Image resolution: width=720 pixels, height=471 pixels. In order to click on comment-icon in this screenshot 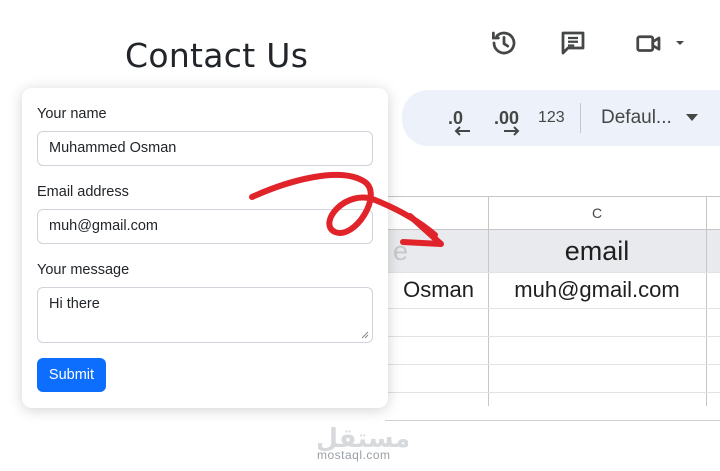, I will do `click(573, 43)`.